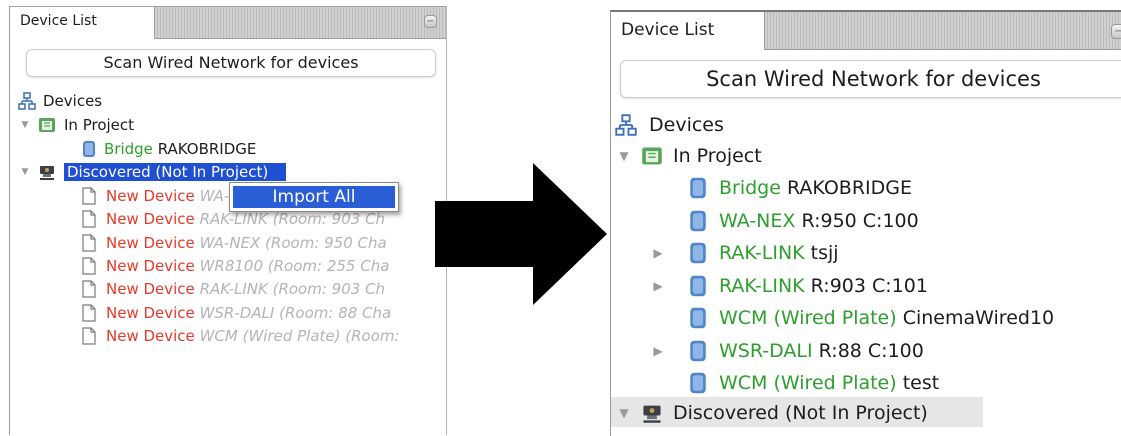 This screenshot has width=1121, height=436. Describe the element at coordinates (757, 220) in the screenshot. I see `device-kind-label: WA-NEX` at that location.